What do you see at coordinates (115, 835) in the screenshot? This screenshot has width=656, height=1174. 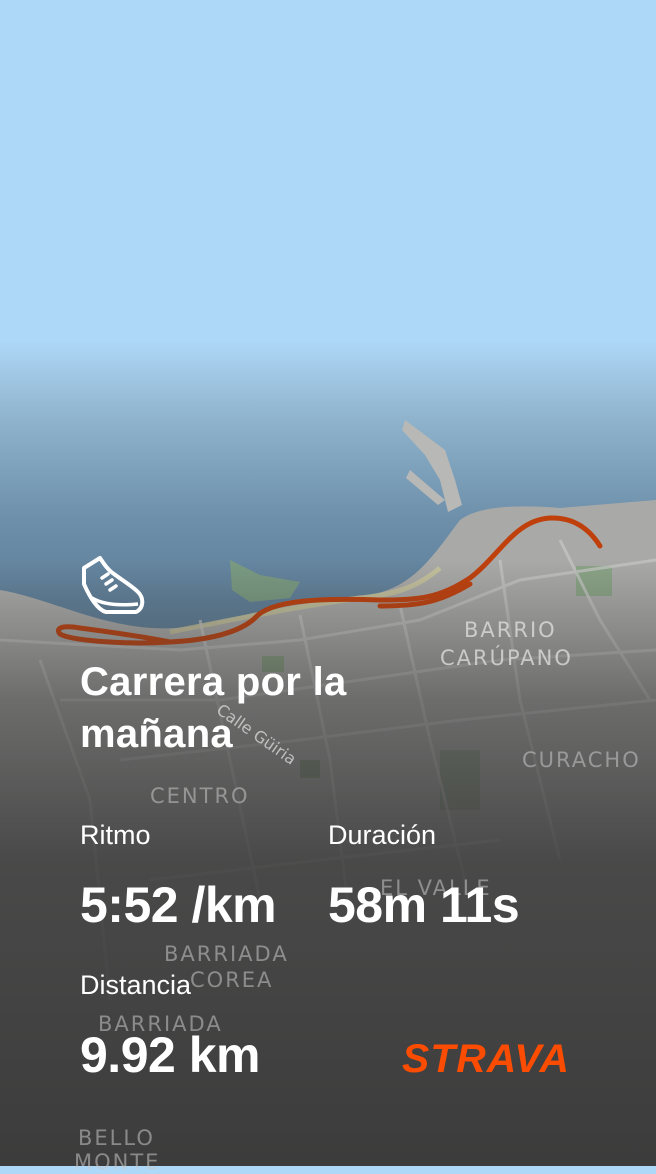 I see `pace-label: Ritmo` at bounding box center [115, 835].